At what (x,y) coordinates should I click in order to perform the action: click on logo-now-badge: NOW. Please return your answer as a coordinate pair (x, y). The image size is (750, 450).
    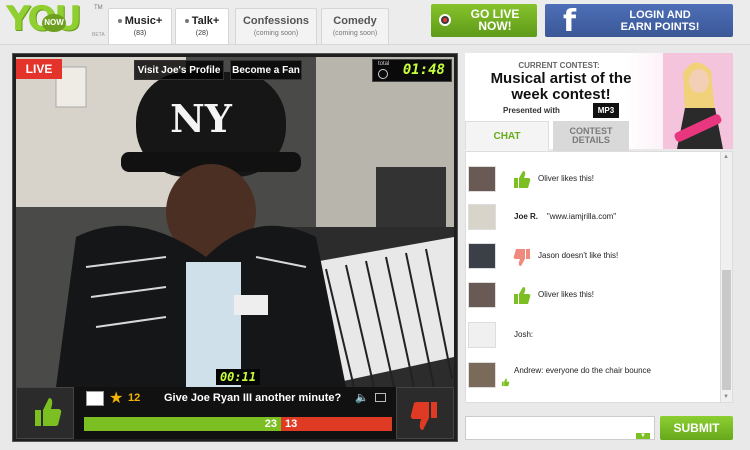
    Looking at the image, I should click on (54, 23).